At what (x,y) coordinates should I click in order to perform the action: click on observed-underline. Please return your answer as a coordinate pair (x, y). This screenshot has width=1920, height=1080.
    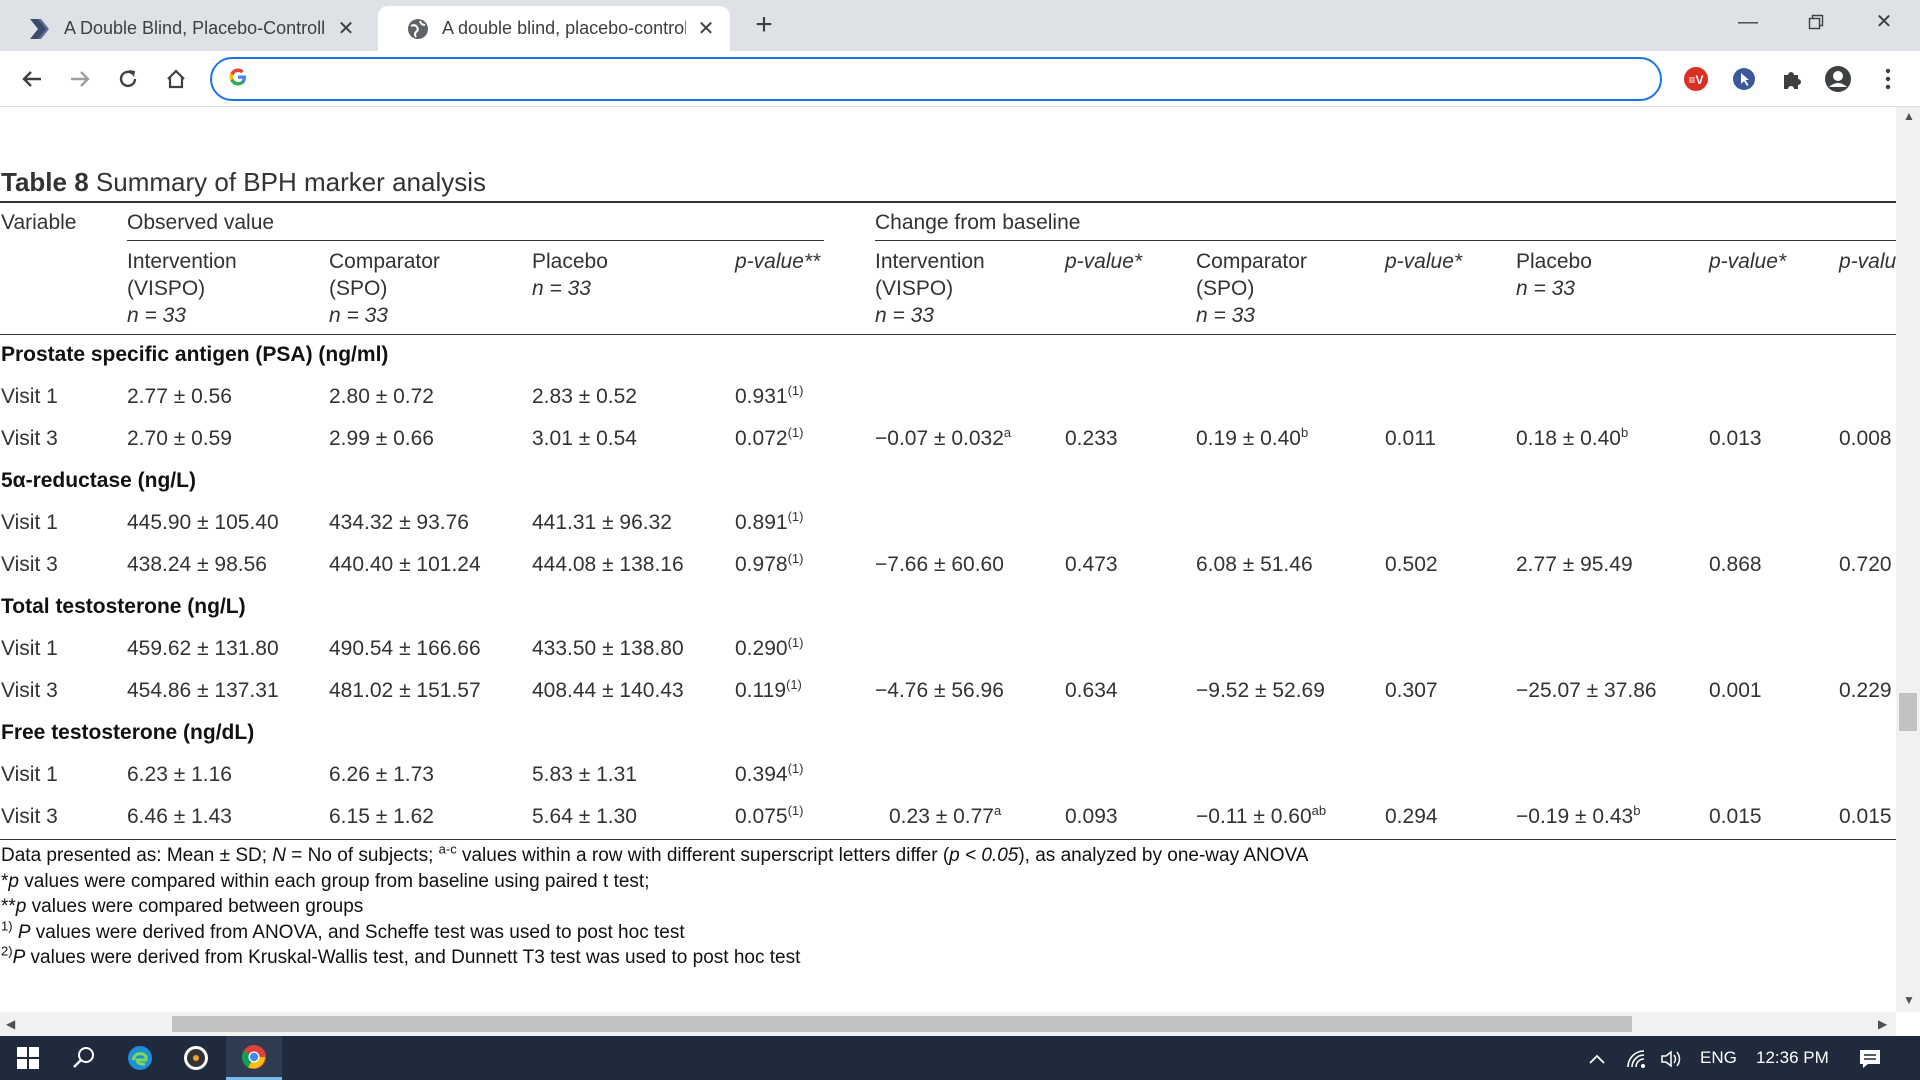
    Looking at the image, I should click on (475, 240).